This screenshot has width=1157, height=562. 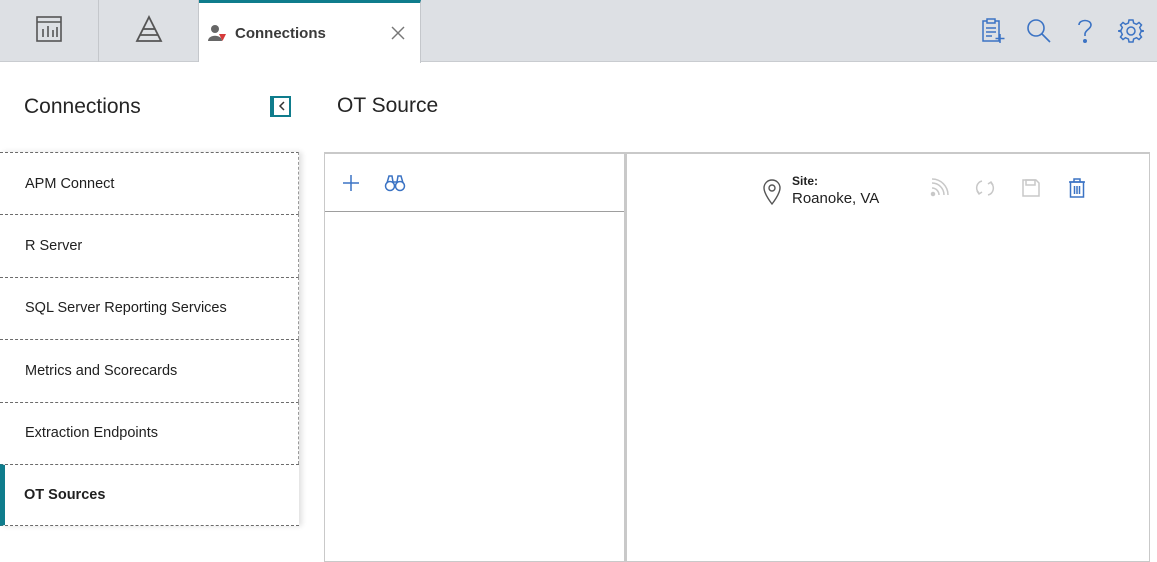 I want to click on sidebar-item-label: Metrics and Scorecards, so click(x=101, y=370).